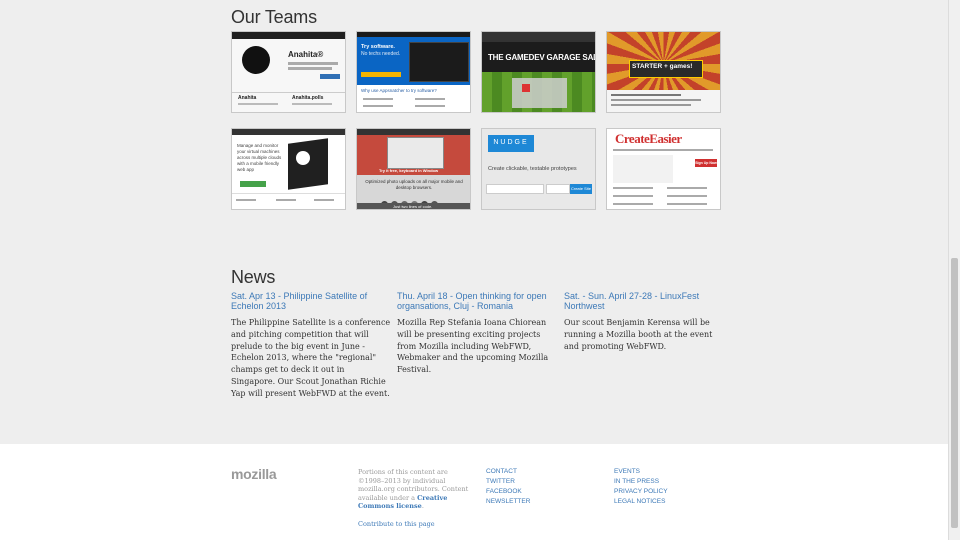  What do you see at coordinates (253, 277) in the screenshot?
I see `news-heading: News` at bounding box center [253, 277].